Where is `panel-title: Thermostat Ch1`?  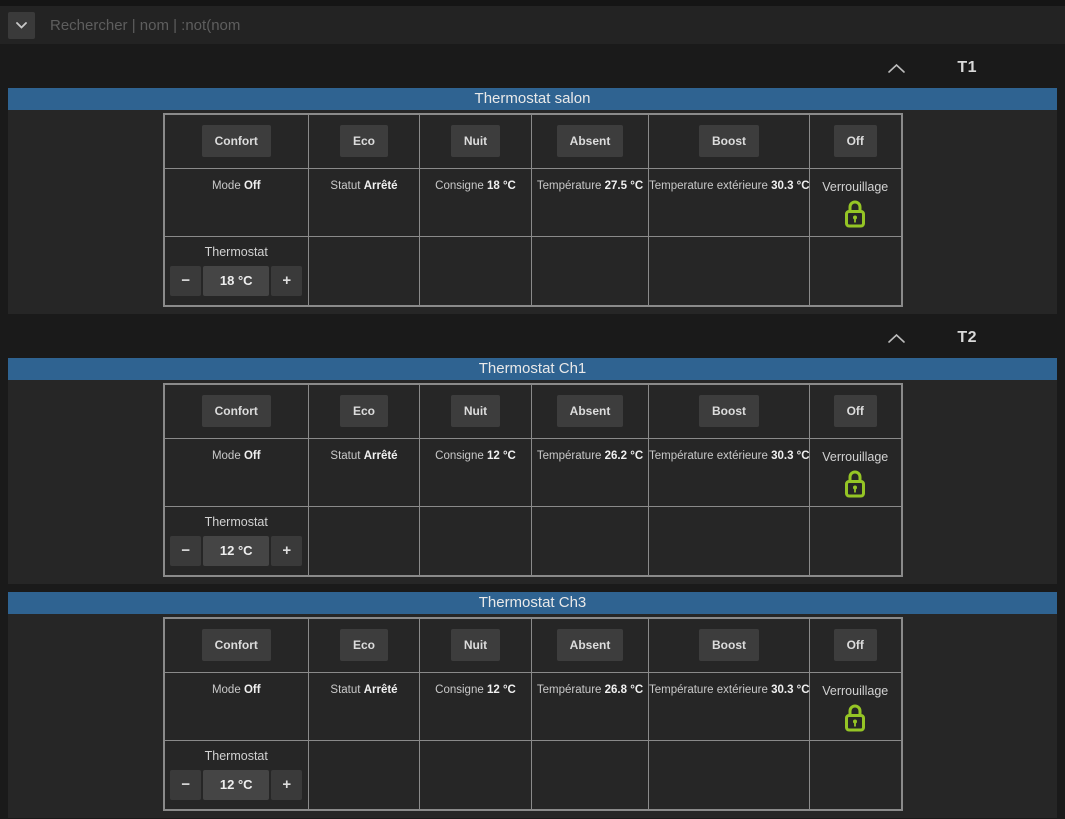 panel-title: Thermostat Ch1 is located at coordinates (532, 369).